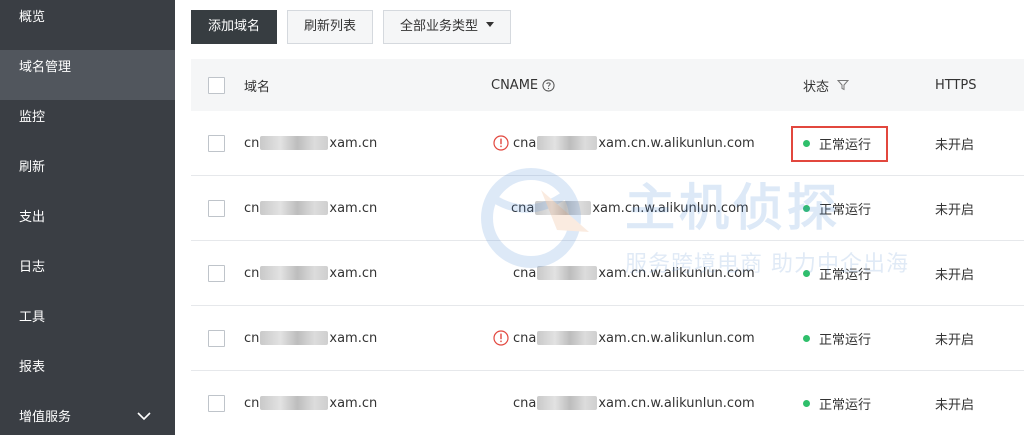 The width and height of the screenshot is (1024, 435). Describe the element at coordinates (87, 125) in the screenshot. I see `sidebar-item-monitoring: 监控` at that location.